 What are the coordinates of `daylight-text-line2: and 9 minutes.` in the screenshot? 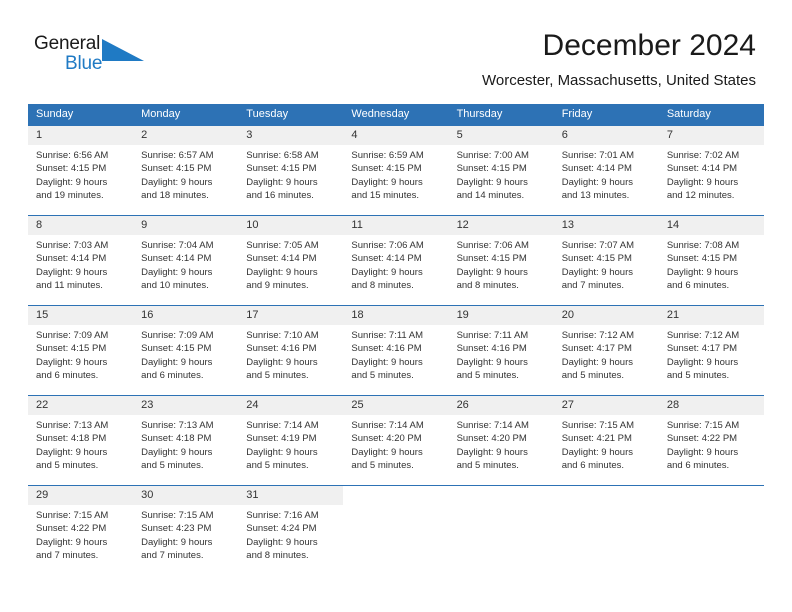 It's located at (277, 285).